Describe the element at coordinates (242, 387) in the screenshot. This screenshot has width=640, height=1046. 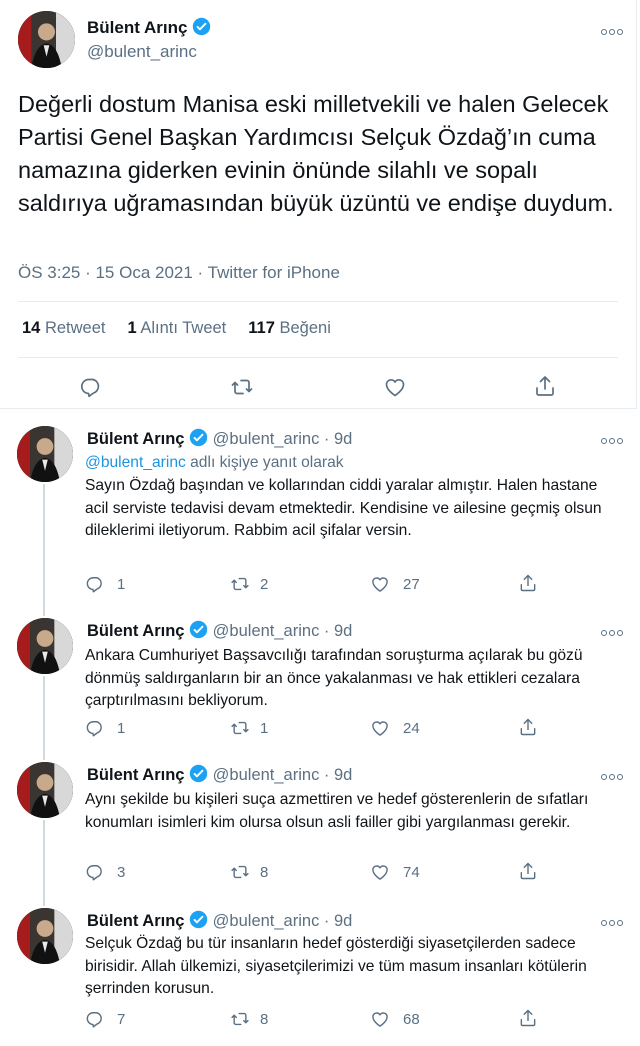
I see `retweet-icon` at that location.